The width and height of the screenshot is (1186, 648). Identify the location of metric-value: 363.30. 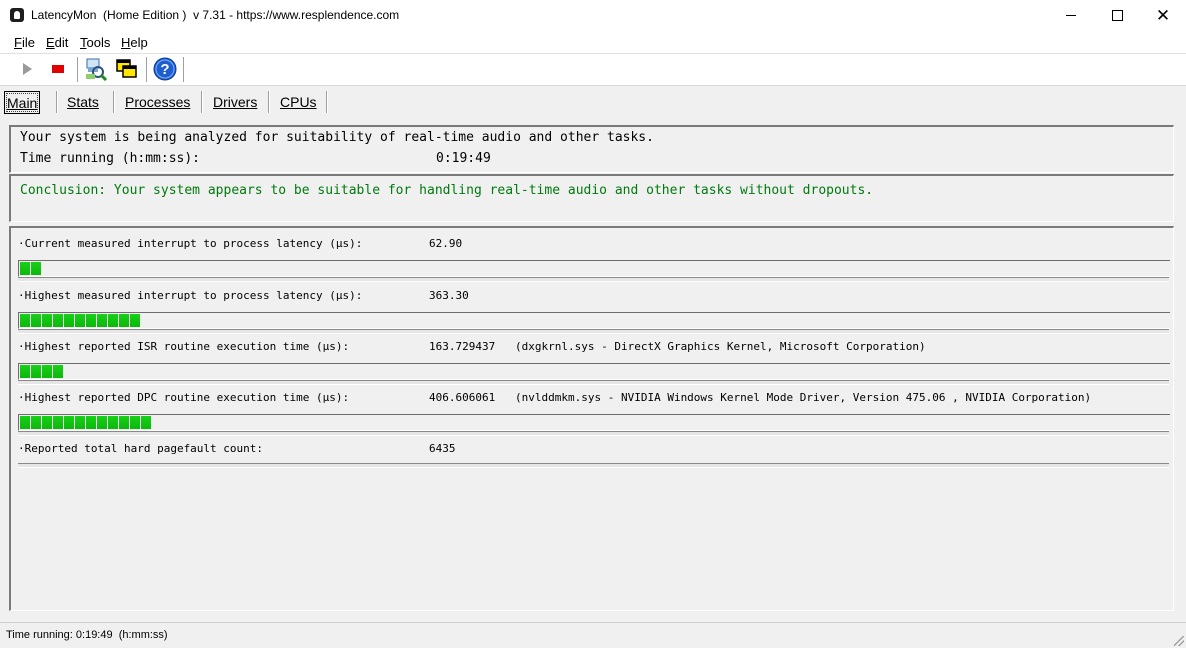
(449, 295).